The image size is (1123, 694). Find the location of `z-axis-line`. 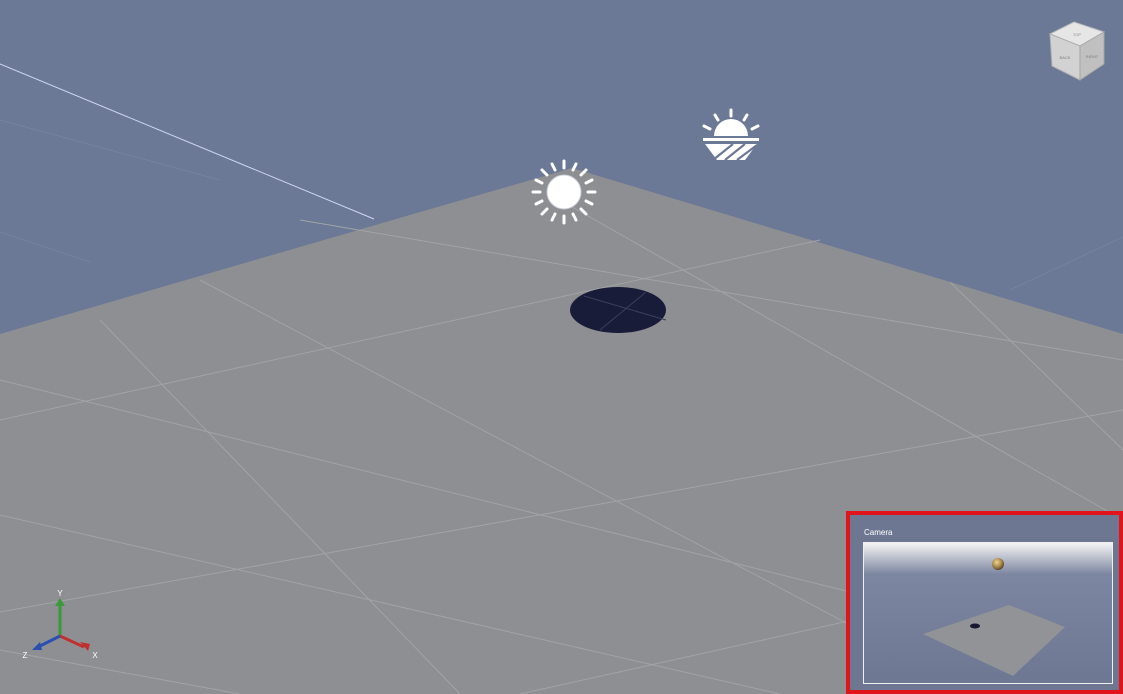

z-axis-line is located at coordinates (49, 641).